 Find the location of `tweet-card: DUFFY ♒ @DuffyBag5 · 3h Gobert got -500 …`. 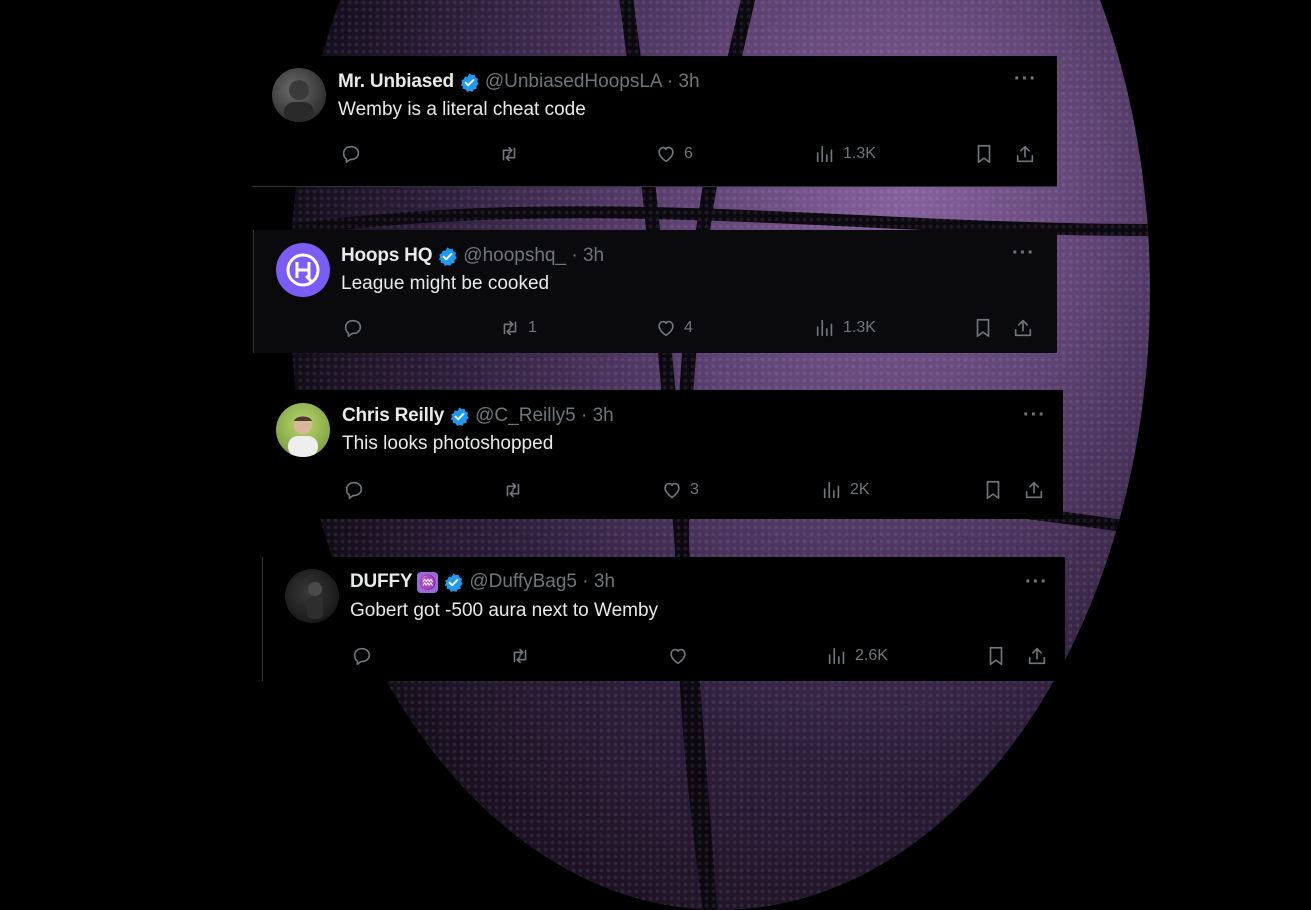

tweet-card: DUFFY ♒ @DuffyBag5 · 3h Gobert got -500 … is located at coordinates (663, 619).